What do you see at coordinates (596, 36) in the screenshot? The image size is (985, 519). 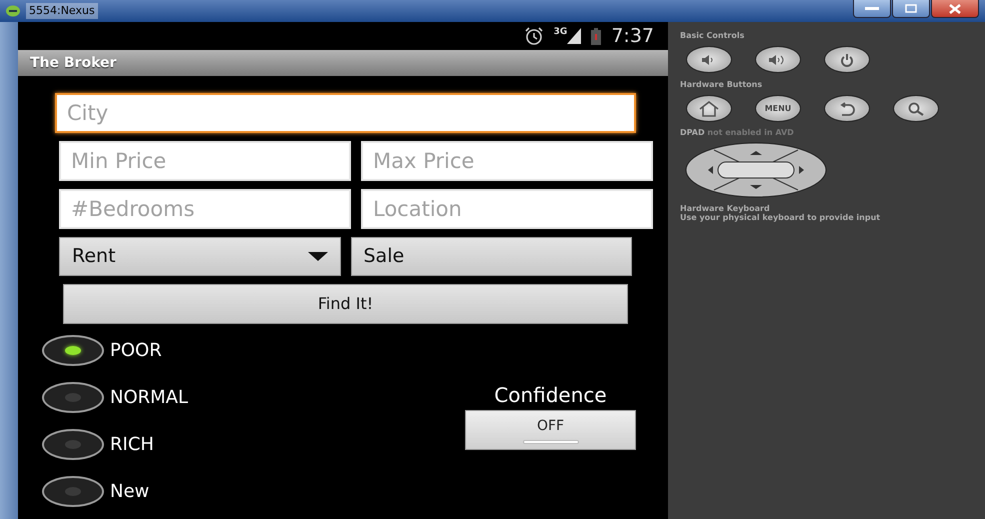 I see `battery-icon` at bounding box center [596, 36].